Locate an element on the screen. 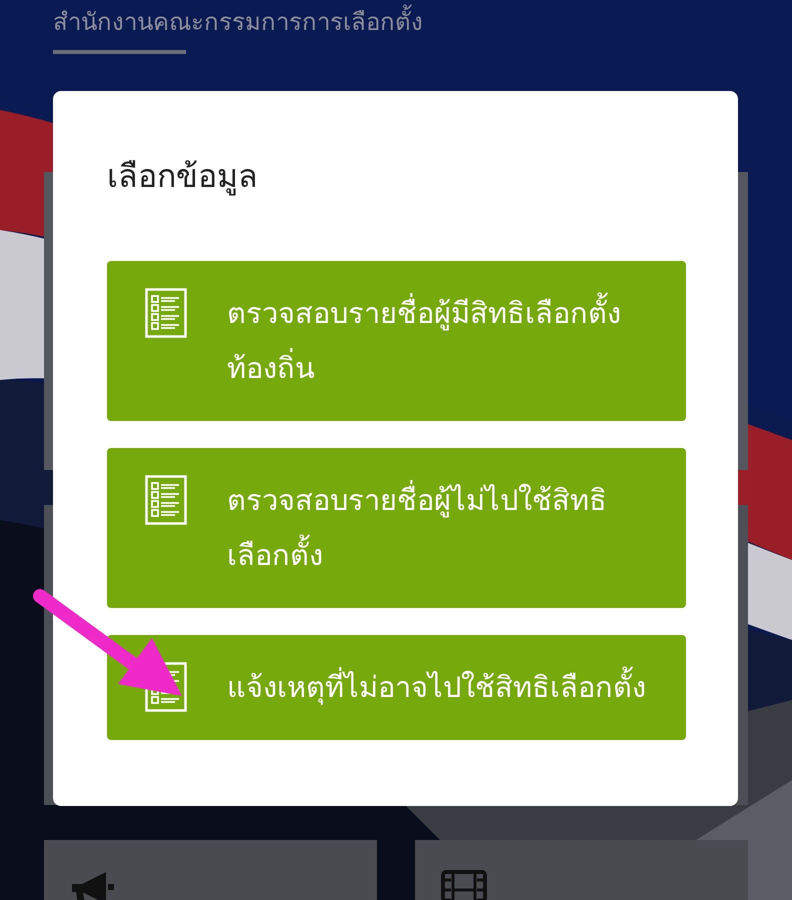 This screenshot has height=900, width=792. film-icon is located at coordinates (464, 885).